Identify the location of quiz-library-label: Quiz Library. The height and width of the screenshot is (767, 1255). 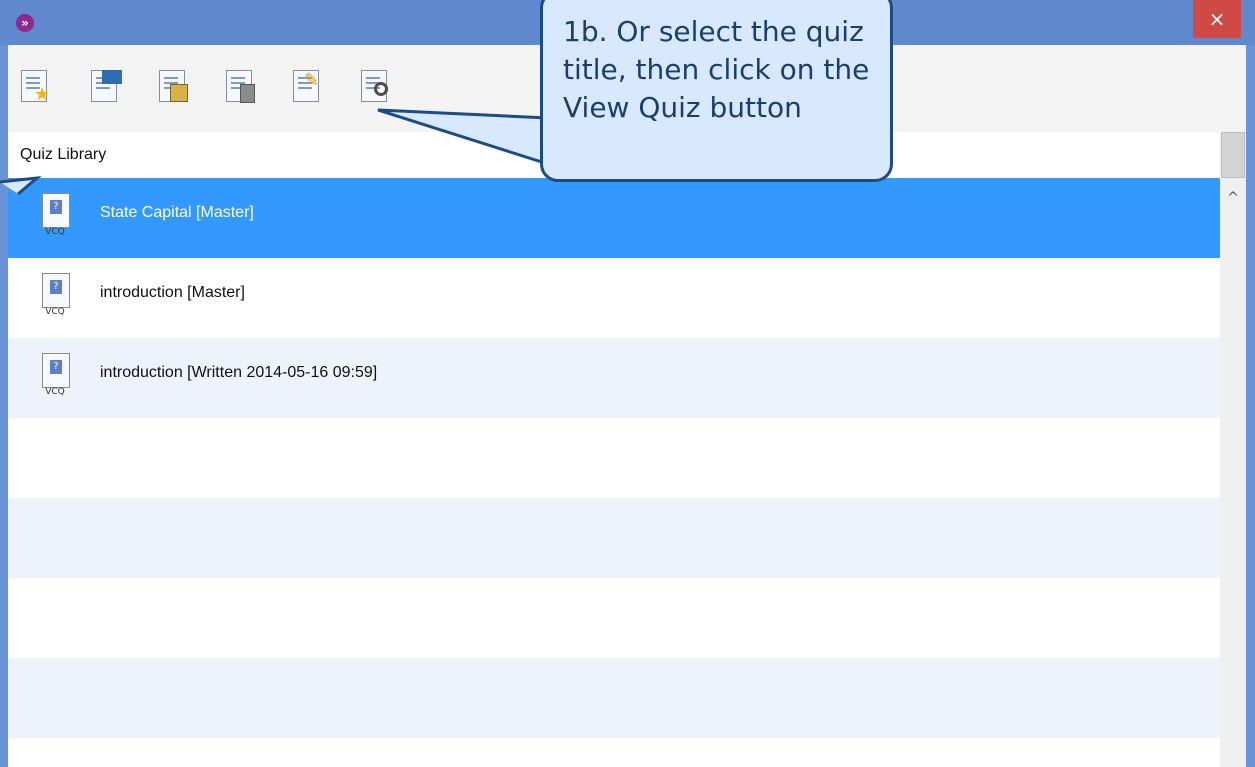
(63, 154).